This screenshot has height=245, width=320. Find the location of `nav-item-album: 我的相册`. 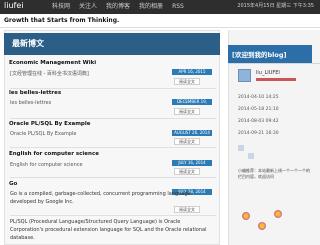

nav-item-album: 我的相册 is located at coordinates (151, 6).